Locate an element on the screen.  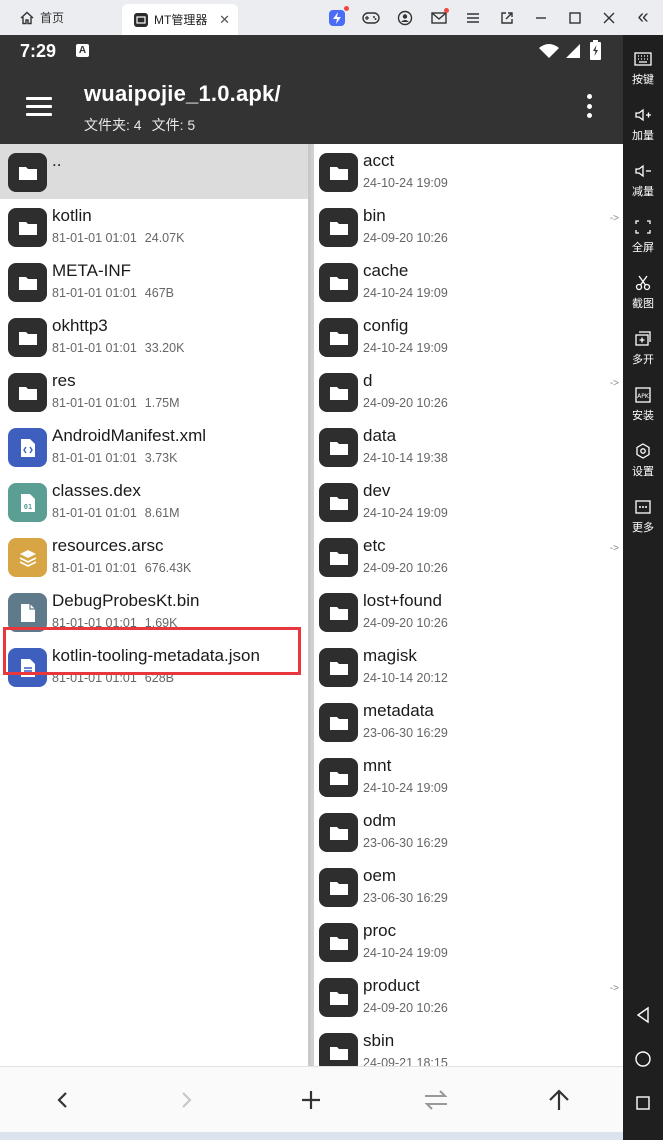
file-name: DebugProbesKt.bin is located at coordinates (126, 600).